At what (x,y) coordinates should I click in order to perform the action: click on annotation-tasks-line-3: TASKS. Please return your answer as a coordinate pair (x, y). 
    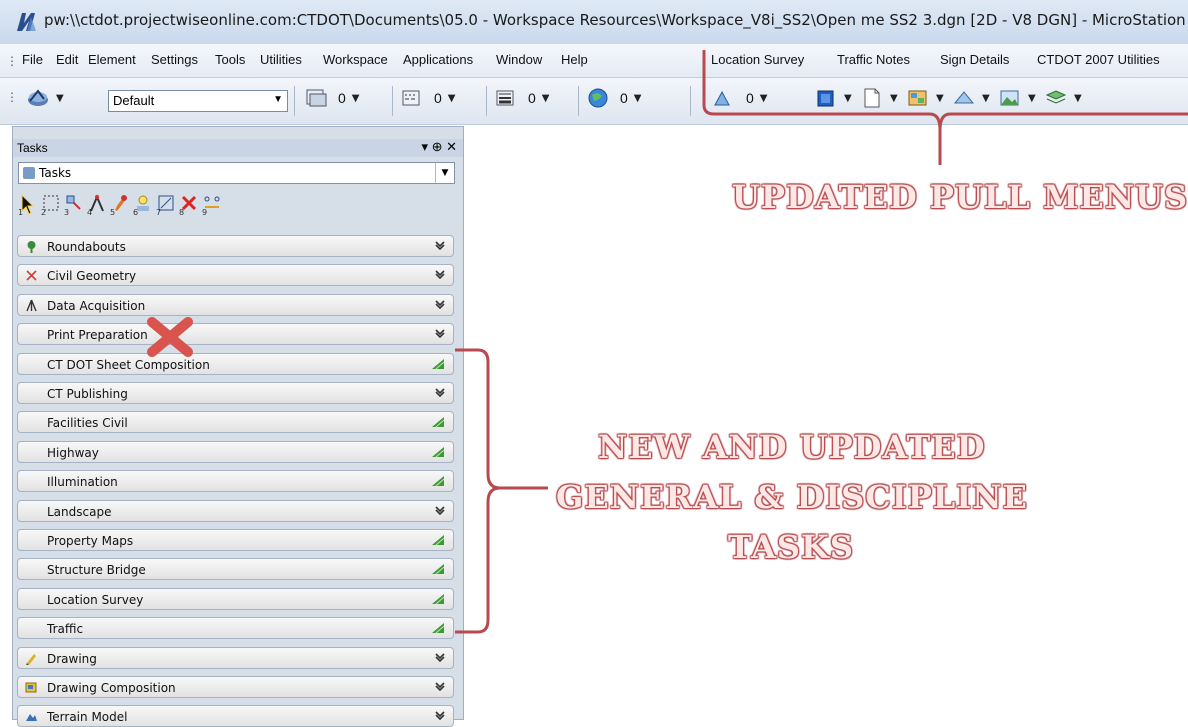
    Looking at the image, I should click on (791, 547).